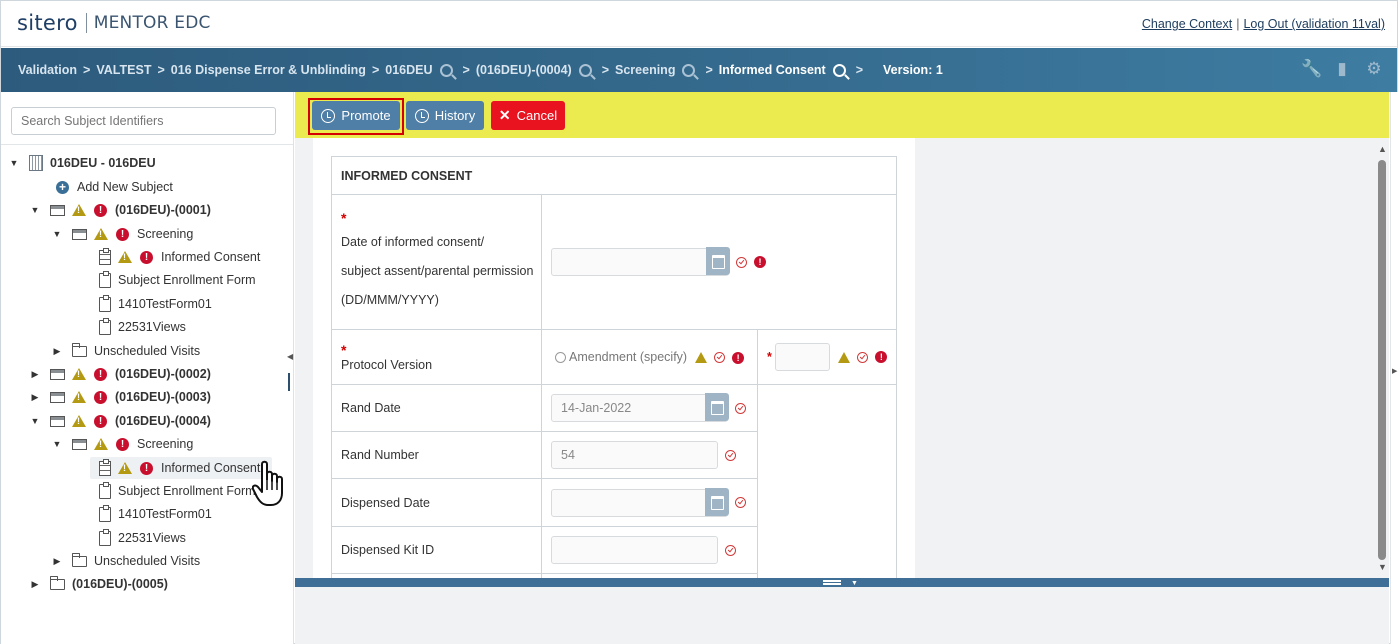 This screenshot has width=1398, height=644. I want to click on expand-right-icon: ▶, so click(1394, 371).